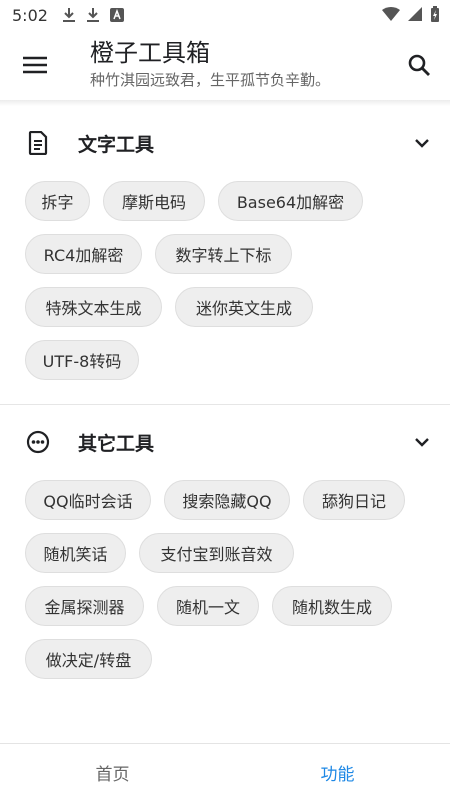  I want to click on tool-chip: 迷你英文生成, so click(244, 307).